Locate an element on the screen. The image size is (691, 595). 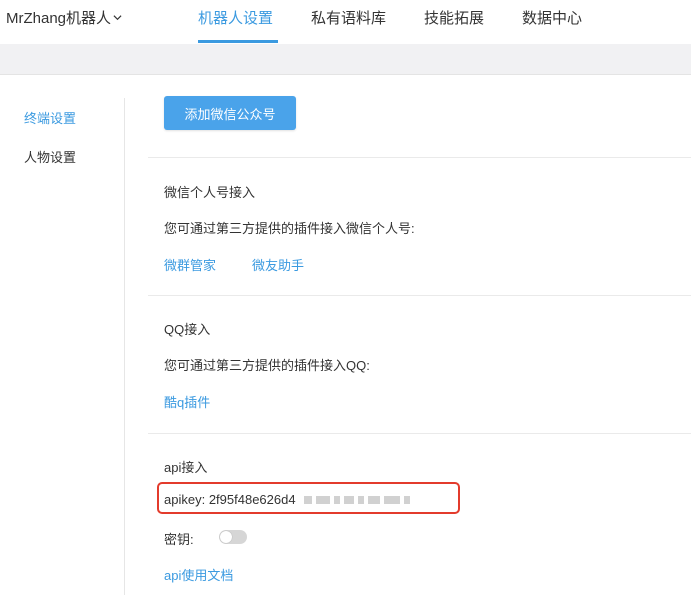
sidebar-divider is located at coordinates (124, 346).